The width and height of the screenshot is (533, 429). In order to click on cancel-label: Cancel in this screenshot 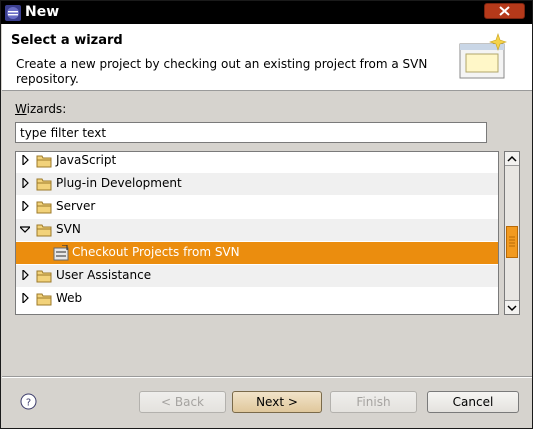, I will do `click(473, 402)`.